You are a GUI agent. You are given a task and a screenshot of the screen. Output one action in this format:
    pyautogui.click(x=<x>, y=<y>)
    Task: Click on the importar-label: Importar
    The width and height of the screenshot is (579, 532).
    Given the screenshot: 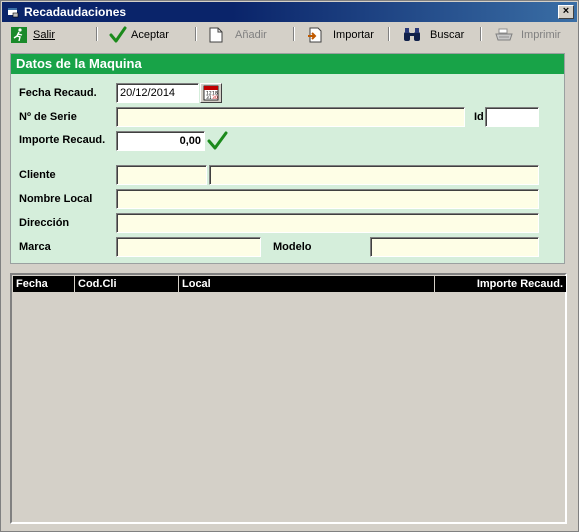 What is the action you would take?
    pyautogui.click(x=353, y=35)
    